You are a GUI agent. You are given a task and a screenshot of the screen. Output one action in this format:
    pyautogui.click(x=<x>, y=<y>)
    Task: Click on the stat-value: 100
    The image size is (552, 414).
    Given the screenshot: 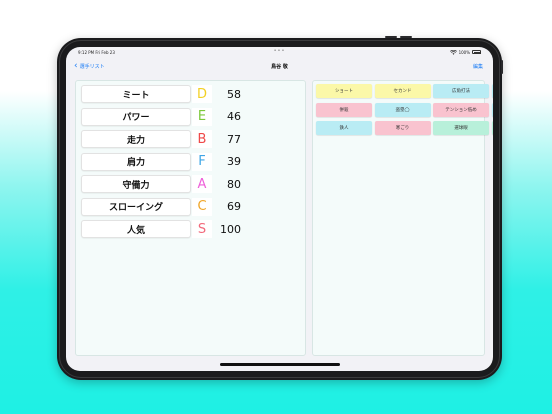 What is the action you would take?
    pyautogui.click(x=230, y=229)
    